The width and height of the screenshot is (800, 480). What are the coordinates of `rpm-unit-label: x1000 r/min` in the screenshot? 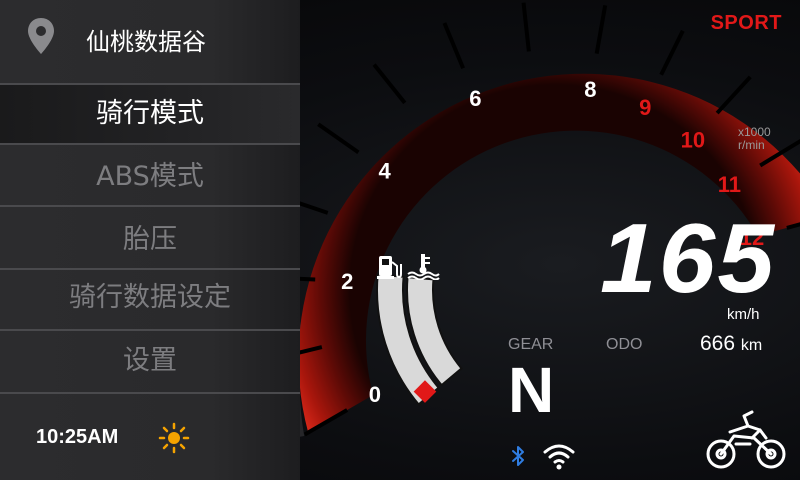 It's located at (754, 139).